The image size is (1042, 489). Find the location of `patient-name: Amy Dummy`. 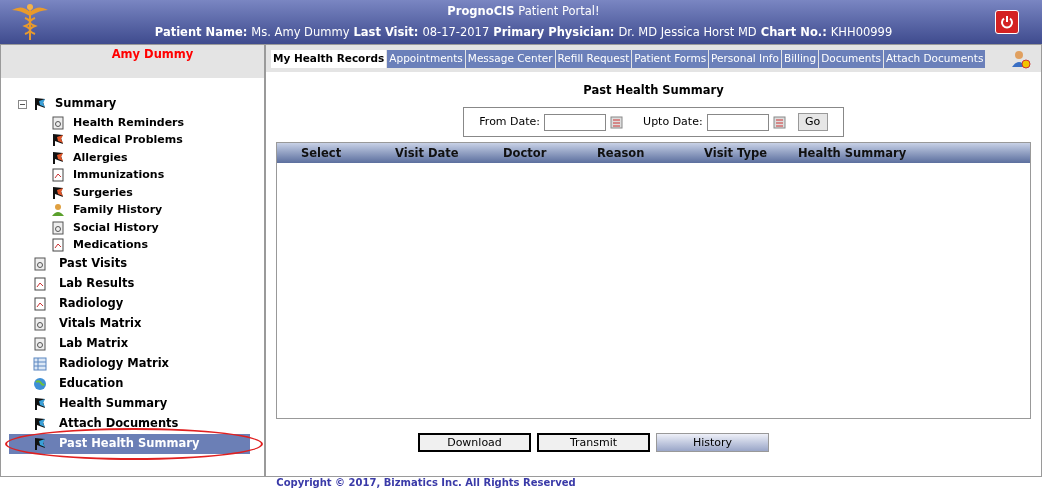

patient-name: Amy Dummy is located at coordinates (152, 54).